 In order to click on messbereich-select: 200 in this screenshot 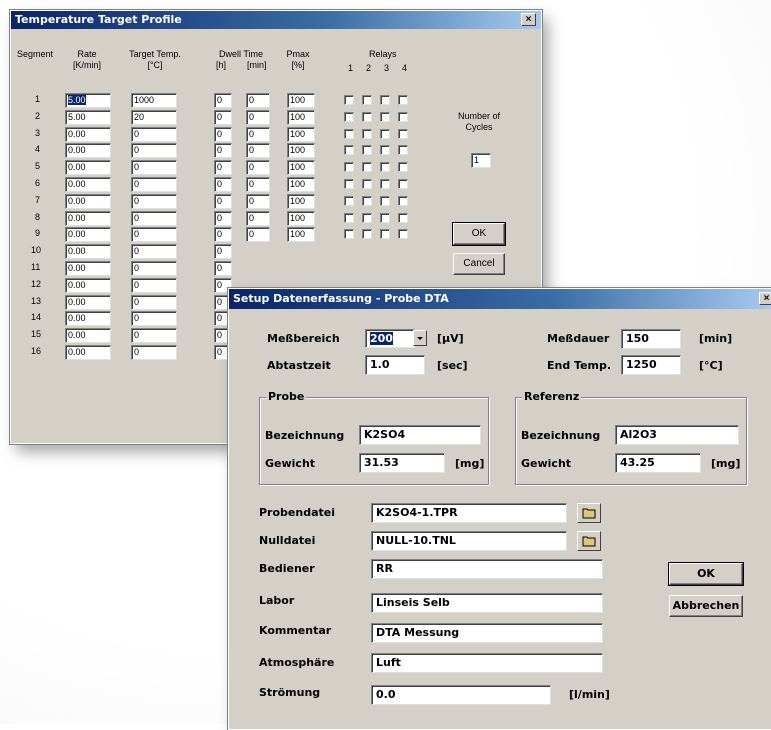, I will do `click(390, 338)`.